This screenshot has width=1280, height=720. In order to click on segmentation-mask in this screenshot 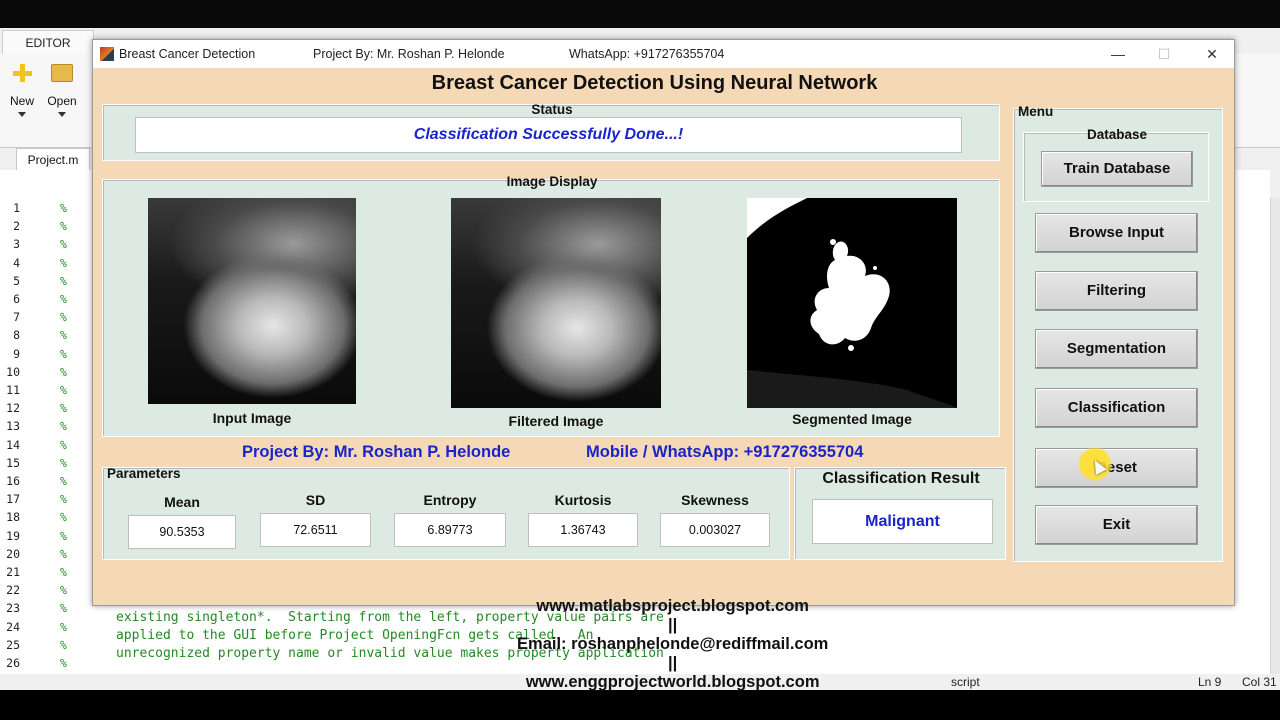, I will do `click(852, 303)`.